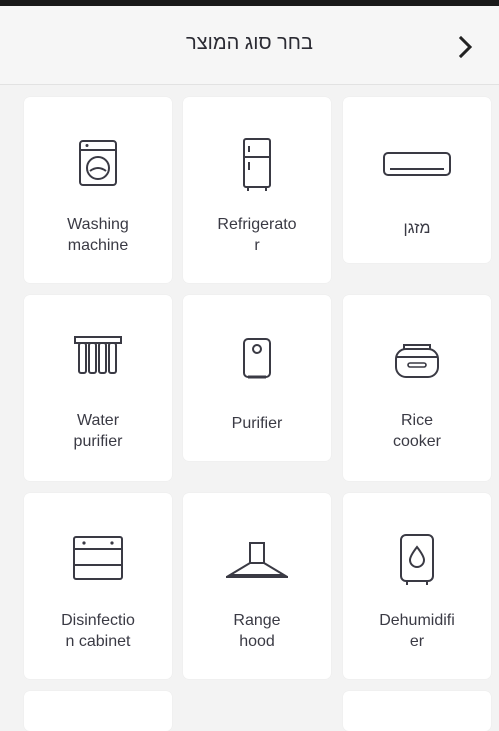  Describe the element at coordinates (417, 228) in the screenshot. I see `product-card-label: מזגן` at that location.